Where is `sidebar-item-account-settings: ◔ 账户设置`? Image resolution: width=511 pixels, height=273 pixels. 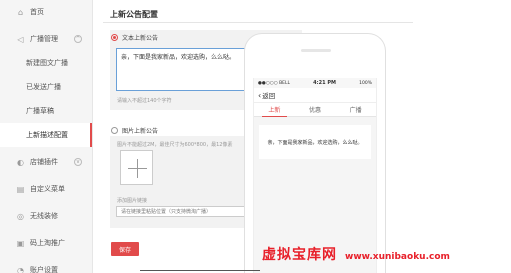
sidebar-item-account-settings: ◔ 账户设置 is located at coordinates (46, 265).